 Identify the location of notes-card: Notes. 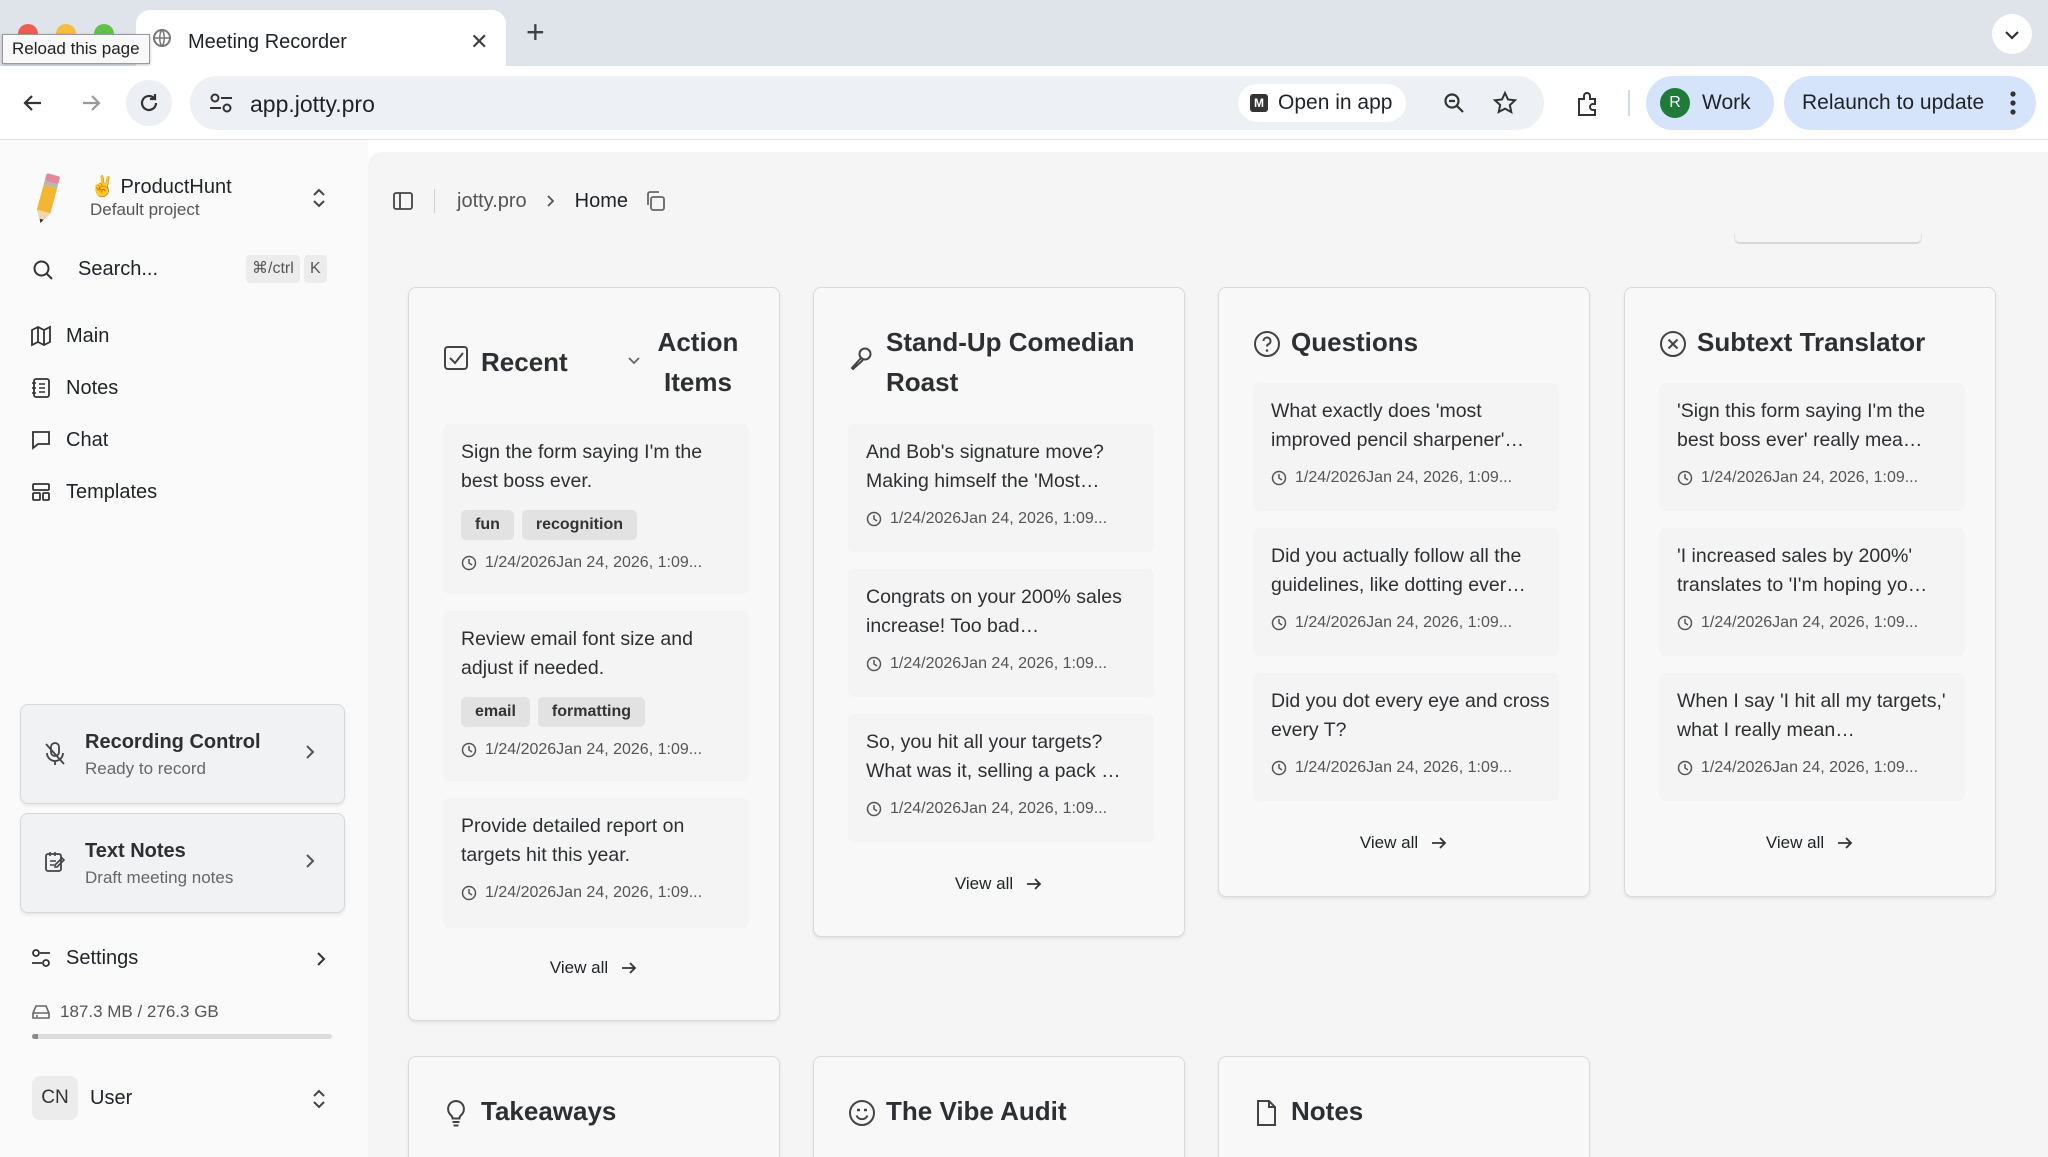
(1404, 1106).